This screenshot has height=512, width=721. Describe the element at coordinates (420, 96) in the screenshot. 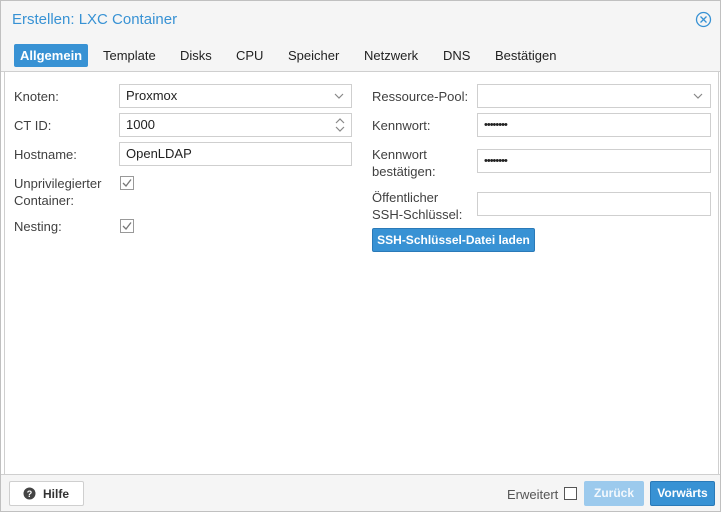

I see `pool-label: Ressource-Pool:` at that location.